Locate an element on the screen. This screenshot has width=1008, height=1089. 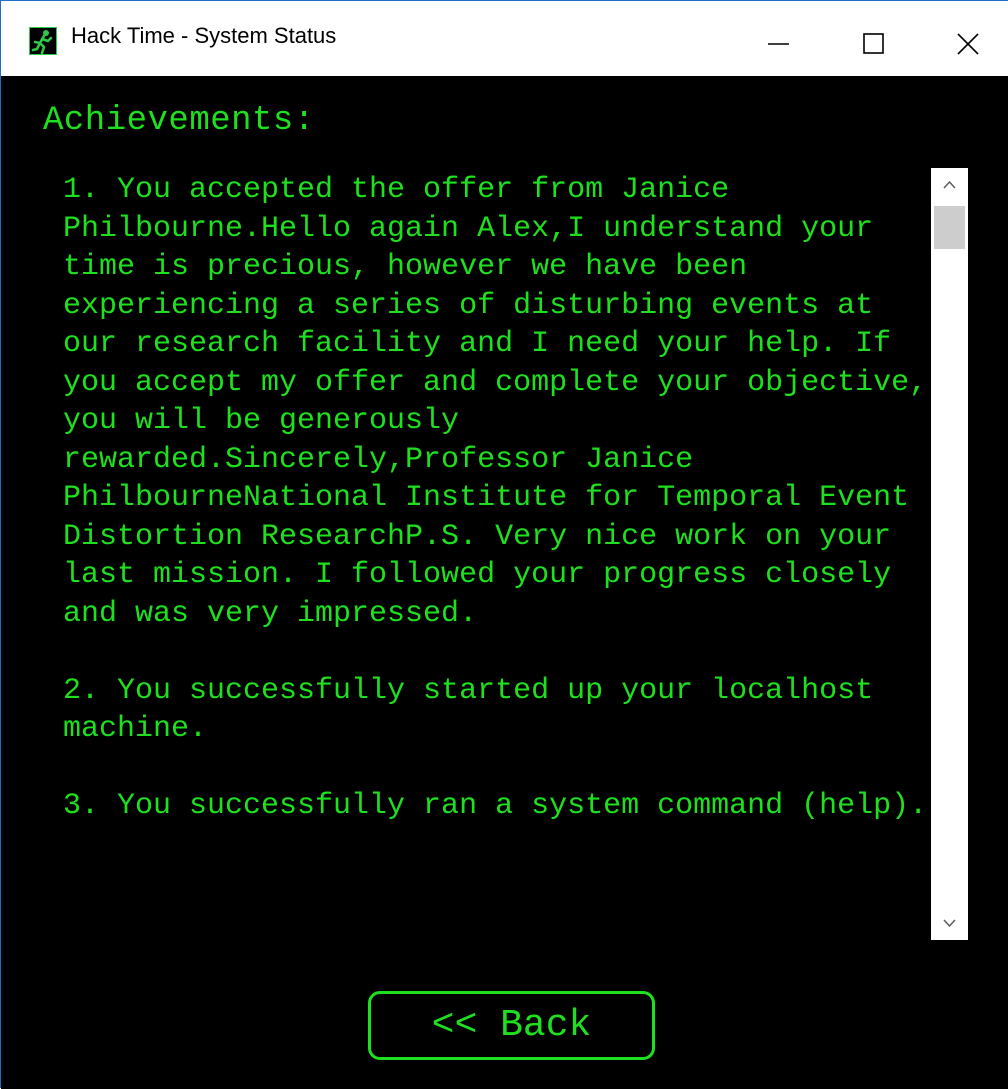
window-title: Hack Time - System Status is located at coordinates (204, 35).